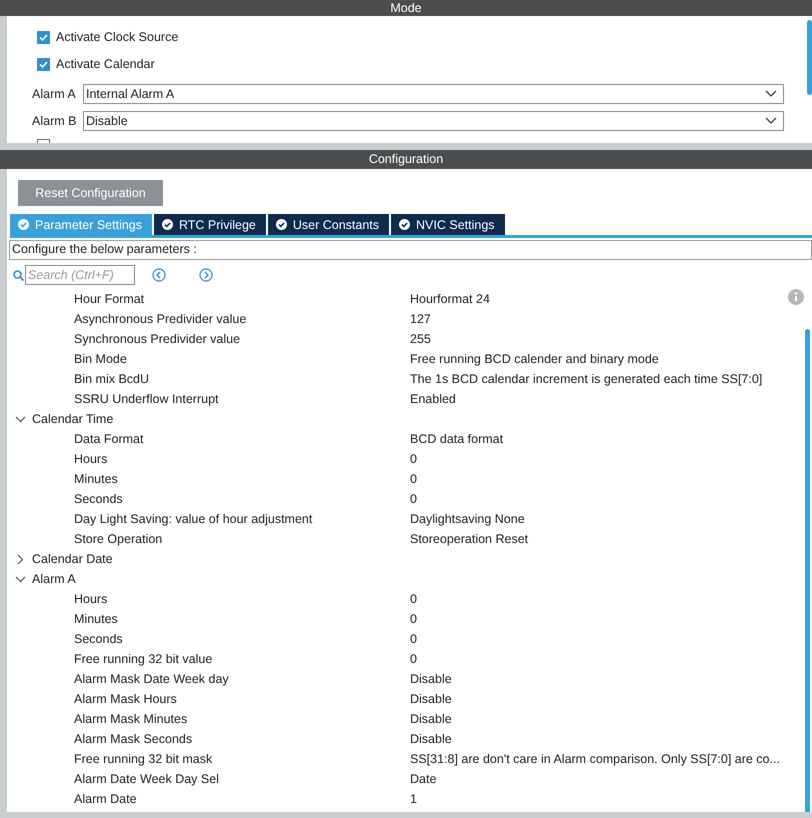 This screenshot has height=818, width=812. I want to click on checkbox-label: Activate Calendar, so click(105, 64).